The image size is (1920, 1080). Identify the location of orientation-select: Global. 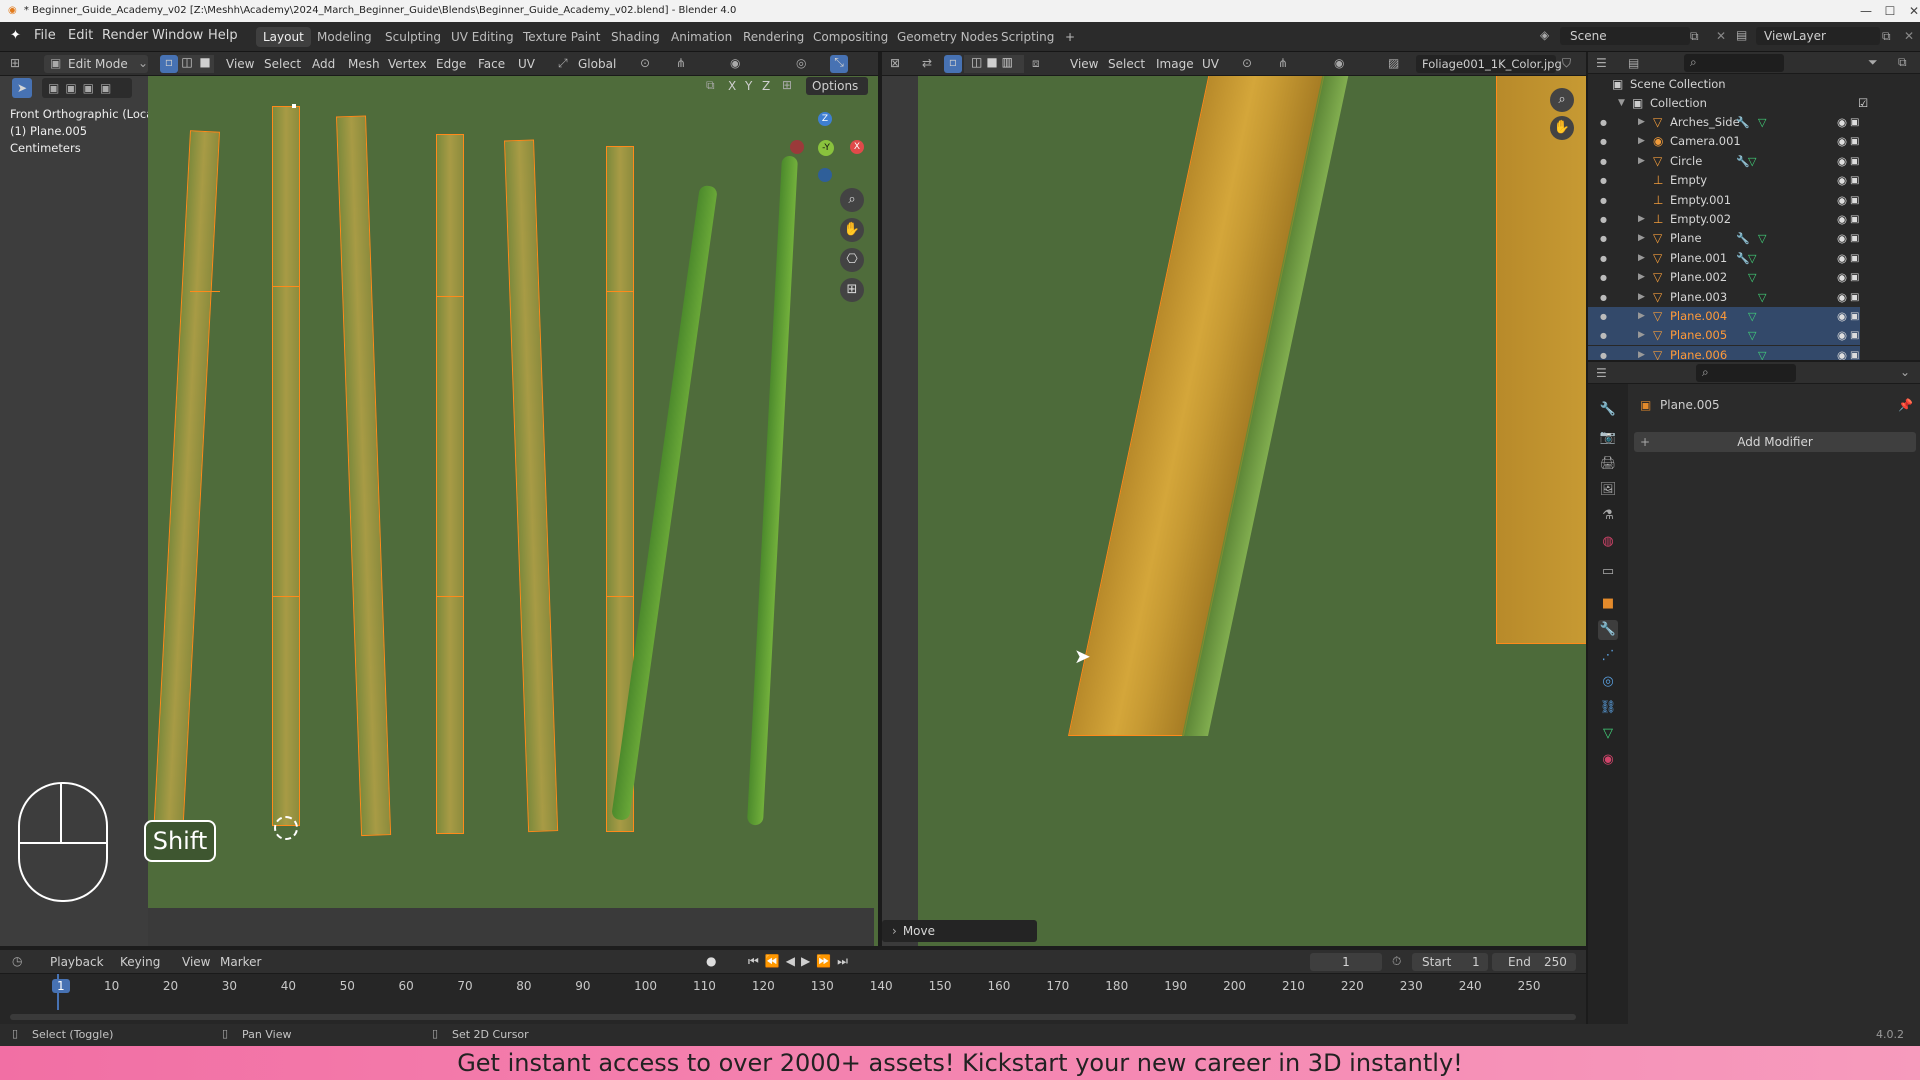
(597, 64).